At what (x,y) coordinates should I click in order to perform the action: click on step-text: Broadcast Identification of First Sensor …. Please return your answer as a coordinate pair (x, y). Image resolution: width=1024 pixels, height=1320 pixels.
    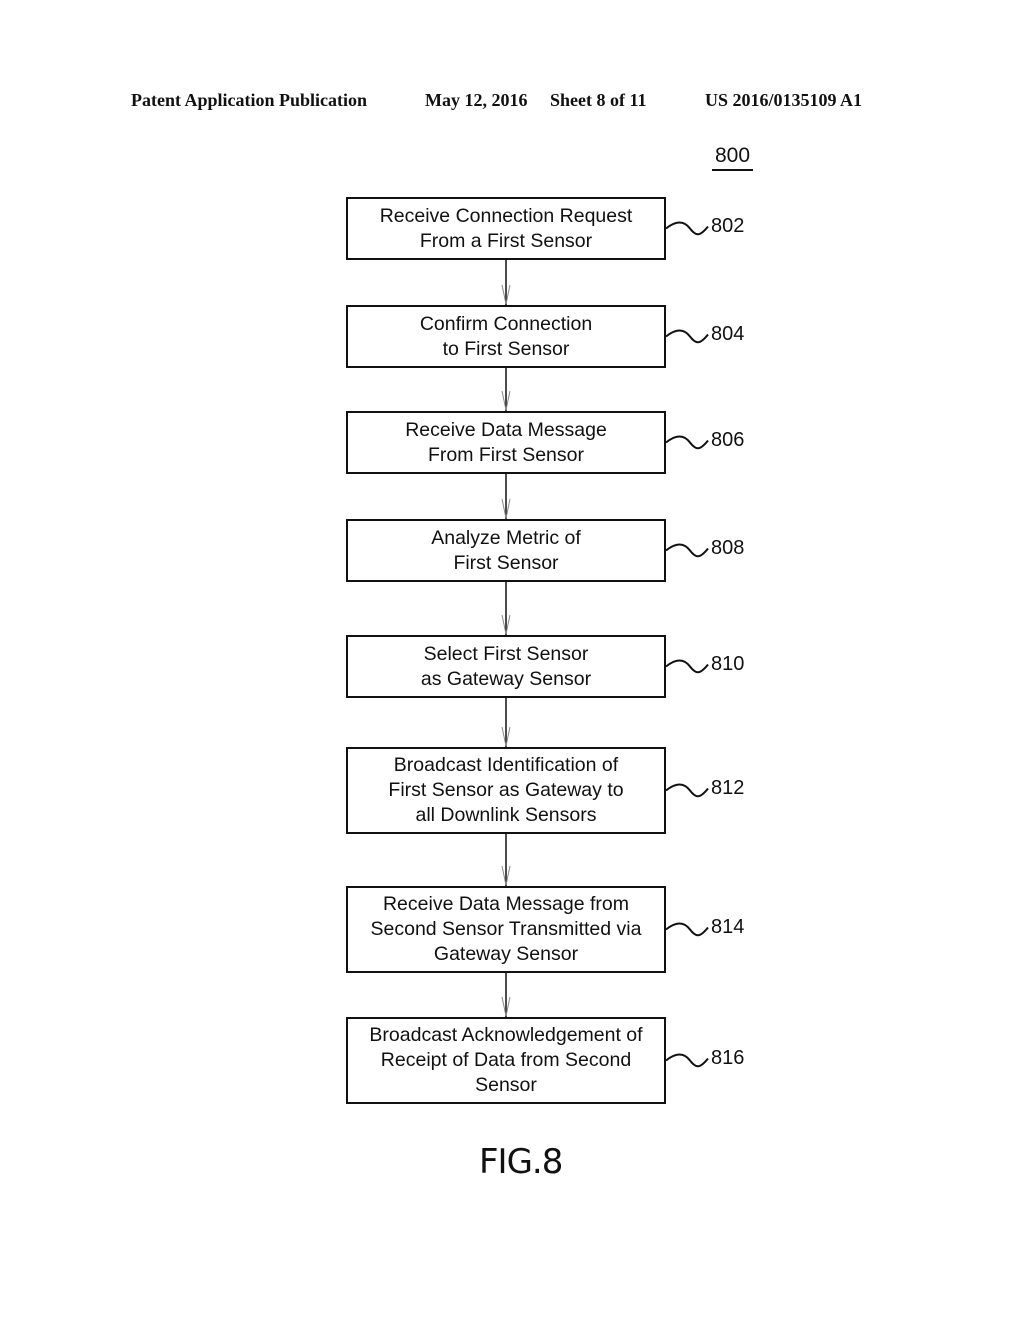
    Looking at the image, I should click on (506, 790).